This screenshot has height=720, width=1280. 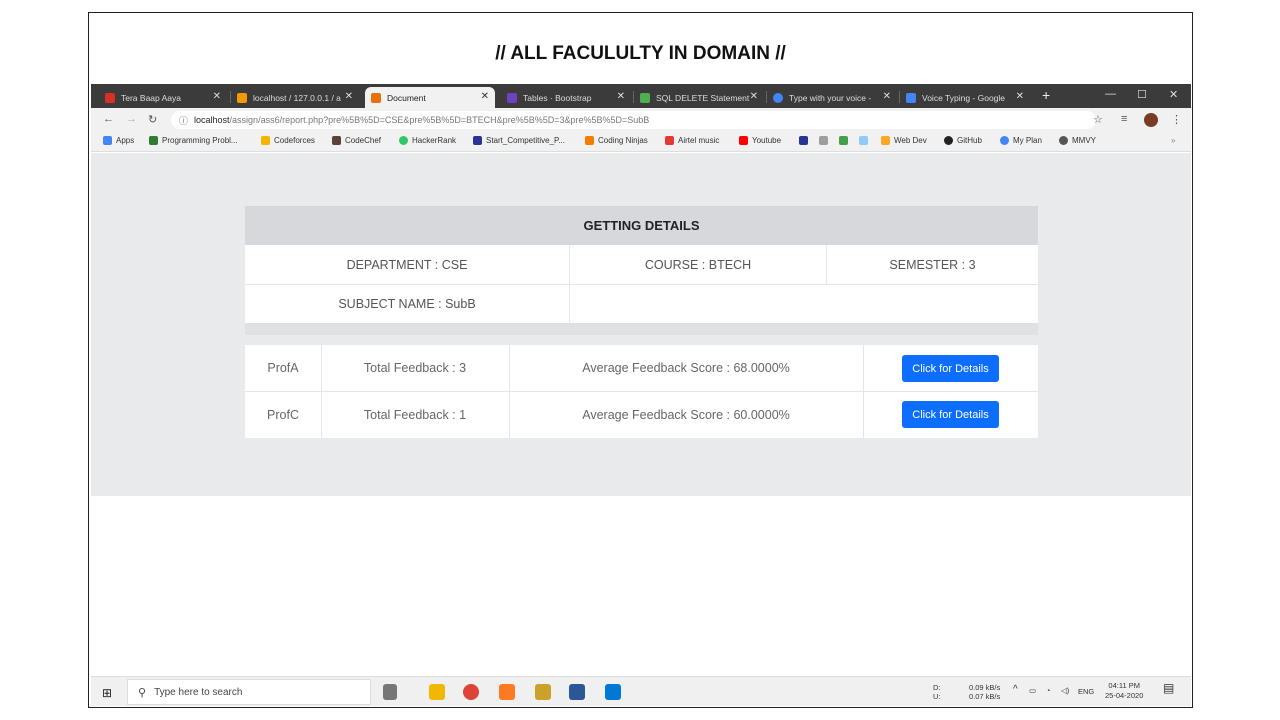 What do you see at coordinates (1086, 691) in the screenshot?
I see `language-indicator: ENG` at bounding box center [1086, 691].